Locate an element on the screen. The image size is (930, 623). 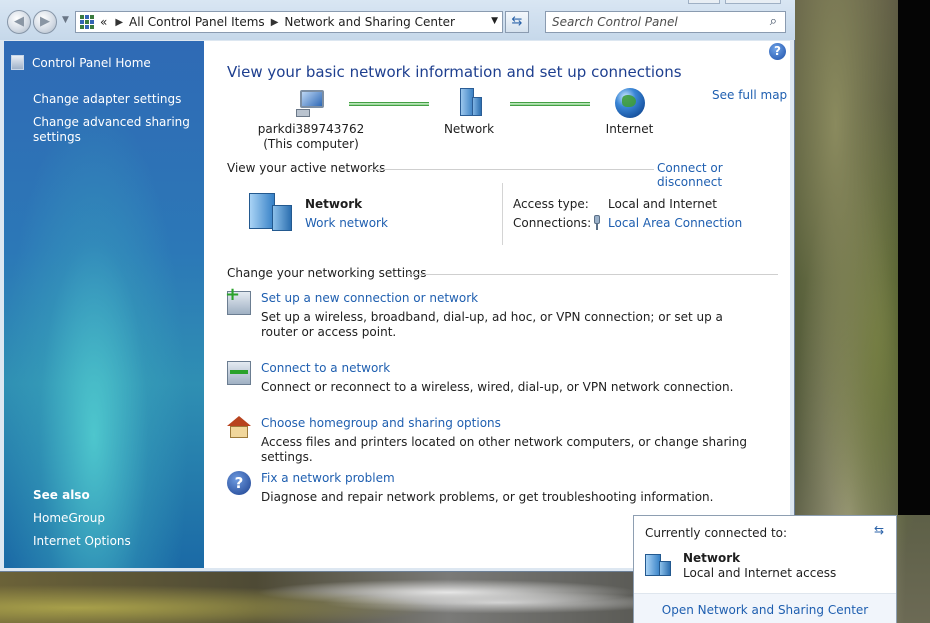
recent-pages-dropdown-icon: ▼ is located at coordinates (65, 20).